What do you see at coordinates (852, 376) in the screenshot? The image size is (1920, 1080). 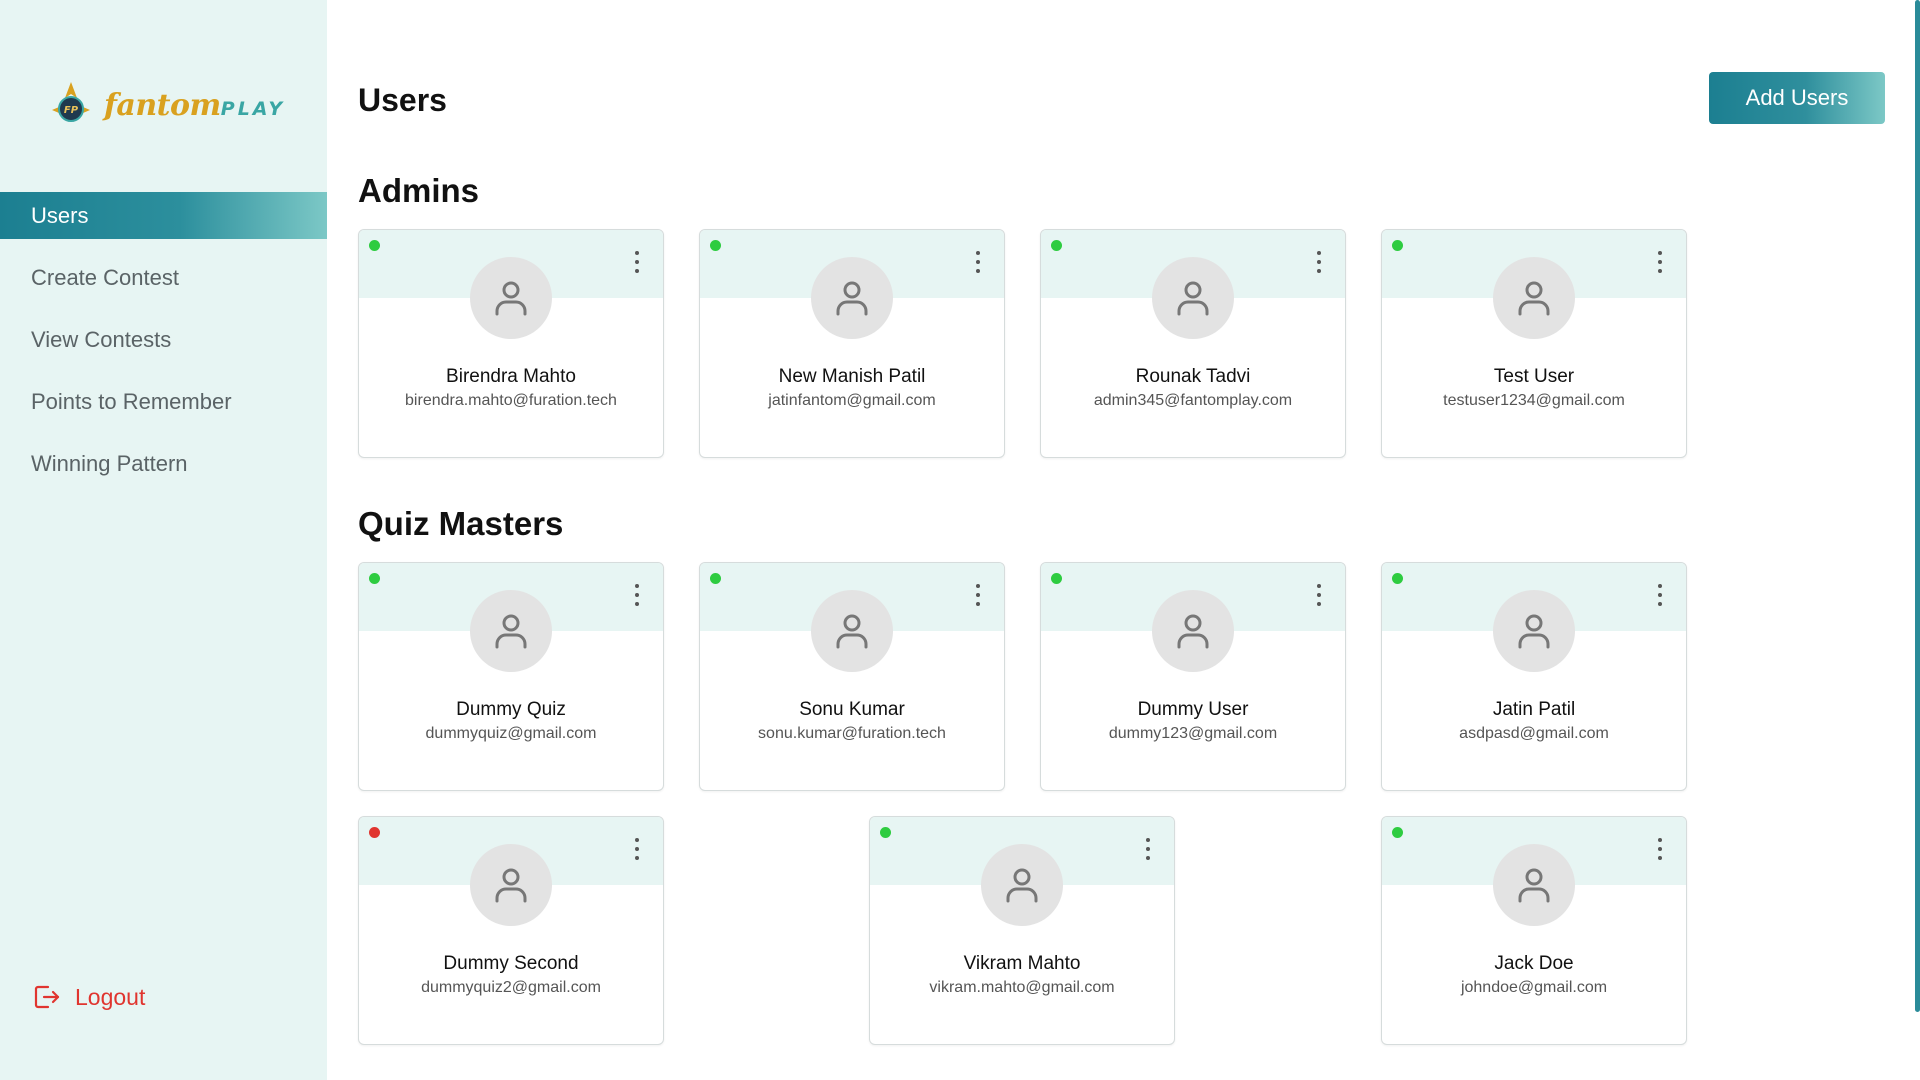 I see `user-name: New Manish Patil` at bounding box center [852, 376].